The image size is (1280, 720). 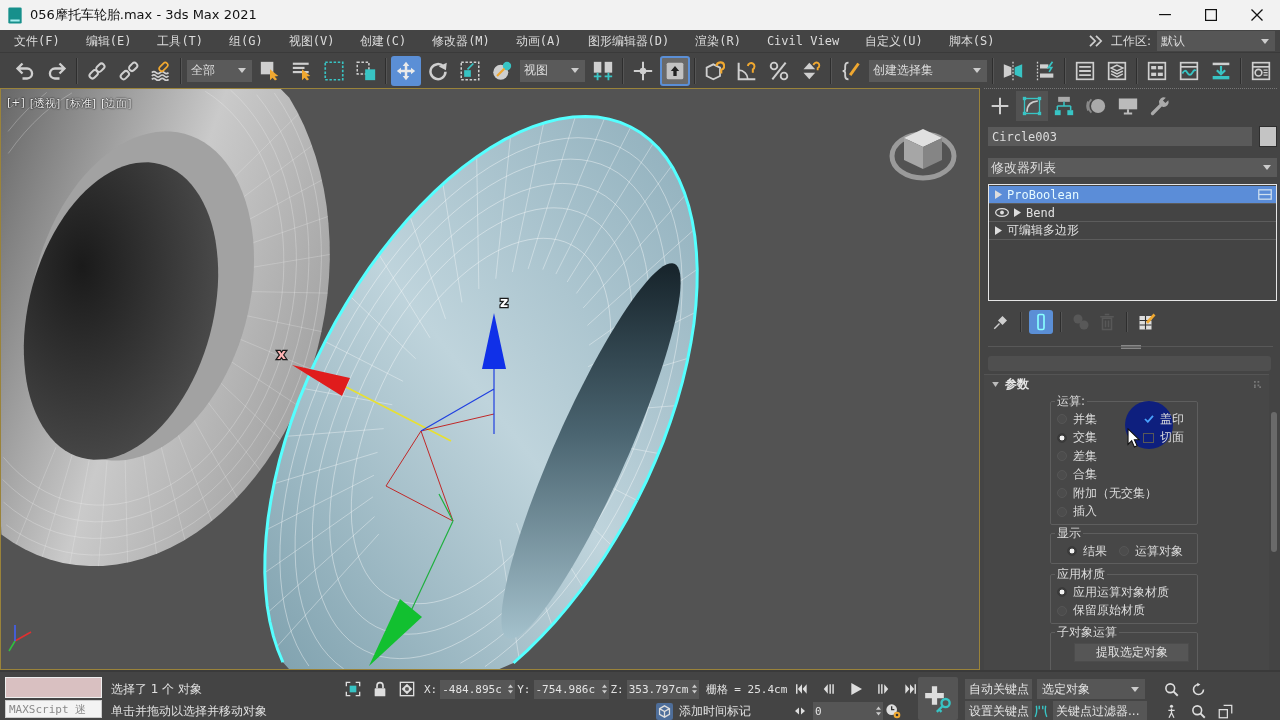 I want to click on menu-item: 工具(T), so click(x=180, y=41).